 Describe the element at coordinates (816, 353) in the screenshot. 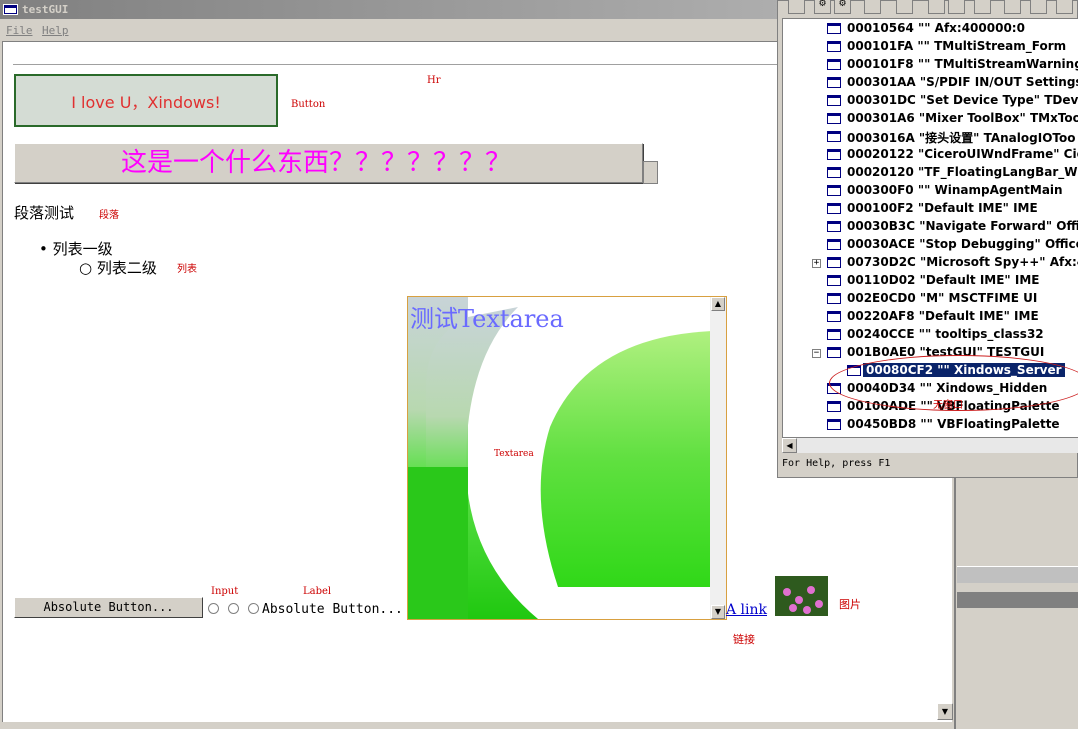

I see `collapse-minus-icon: −` at that location.